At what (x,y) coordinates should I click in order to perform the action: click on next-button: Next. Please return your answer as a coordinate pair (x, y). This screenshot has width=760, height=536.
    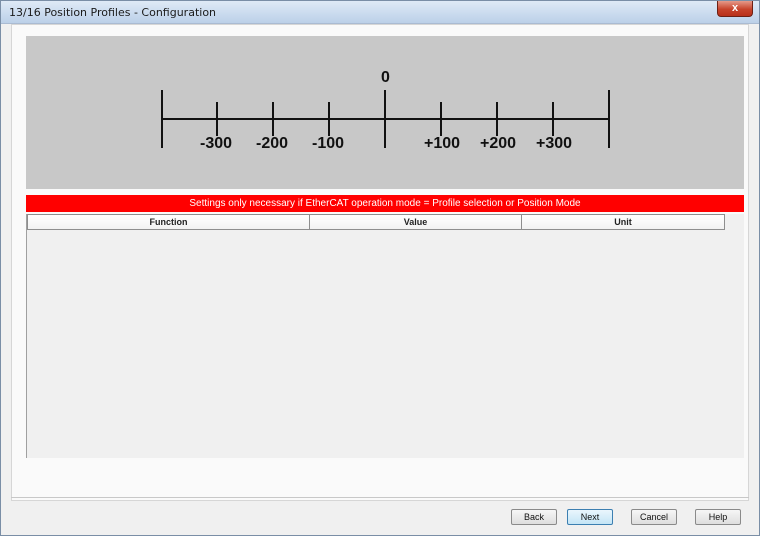
    Looking at the image, I should click on (590, 517).